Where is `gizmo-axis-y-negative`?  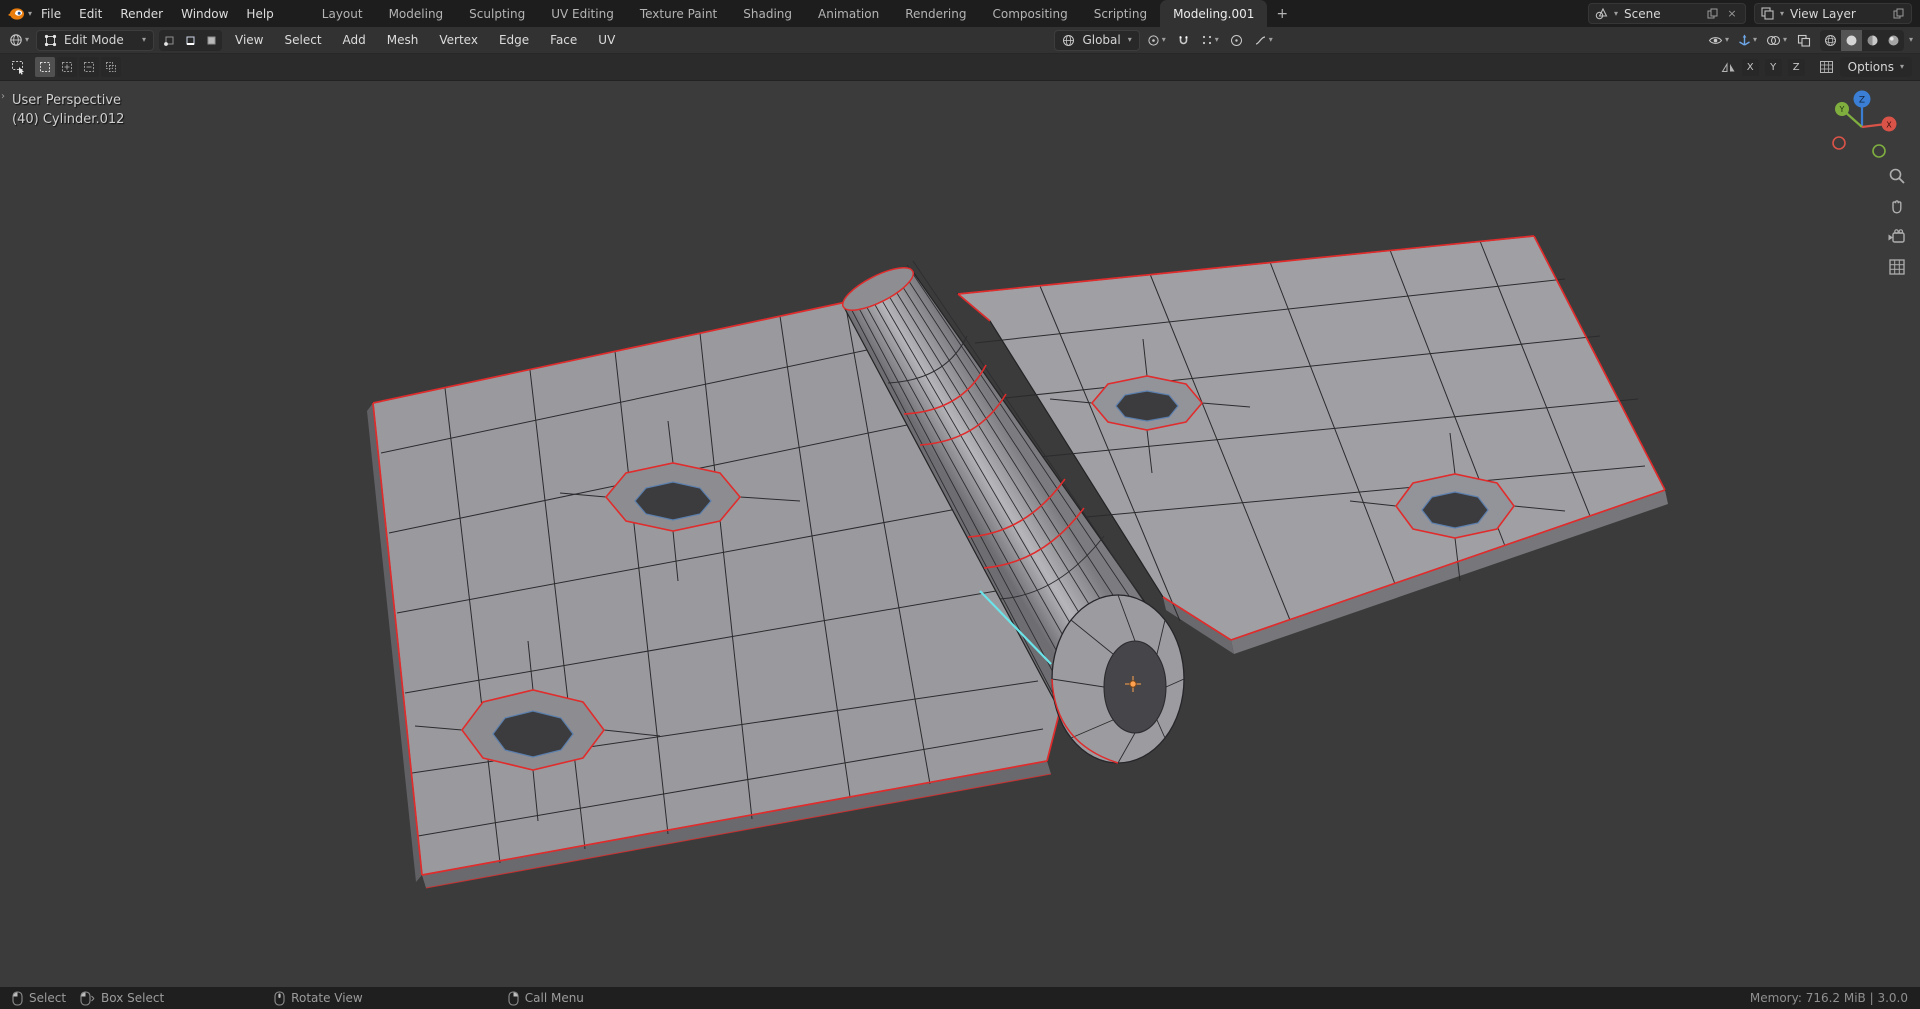
gizmo-axis-y-negative is located at coordinates (1879, 151).